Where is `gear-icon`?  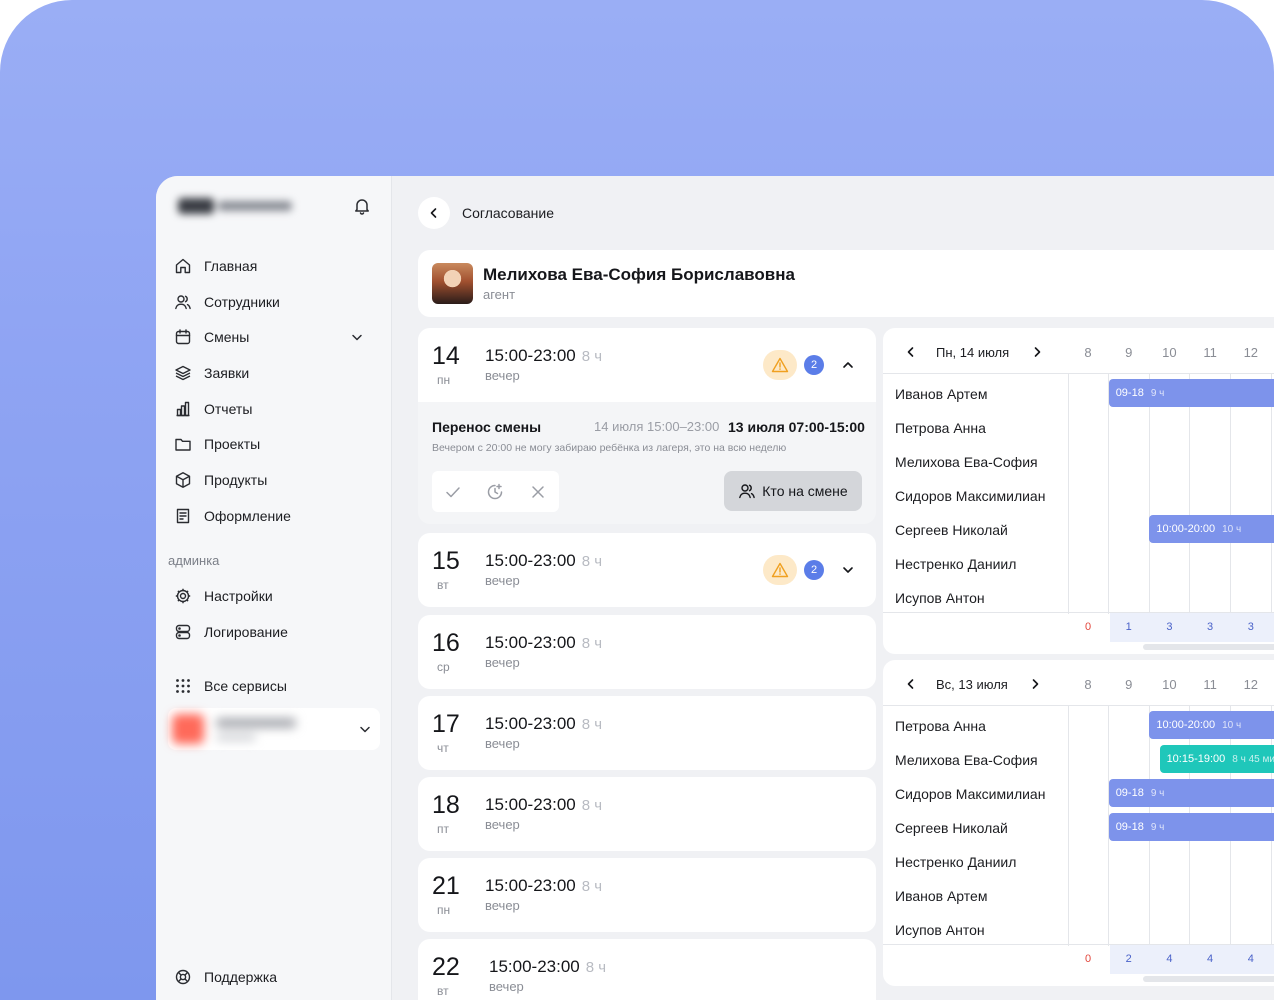
gear-icon is located at coordinates (183, 596).